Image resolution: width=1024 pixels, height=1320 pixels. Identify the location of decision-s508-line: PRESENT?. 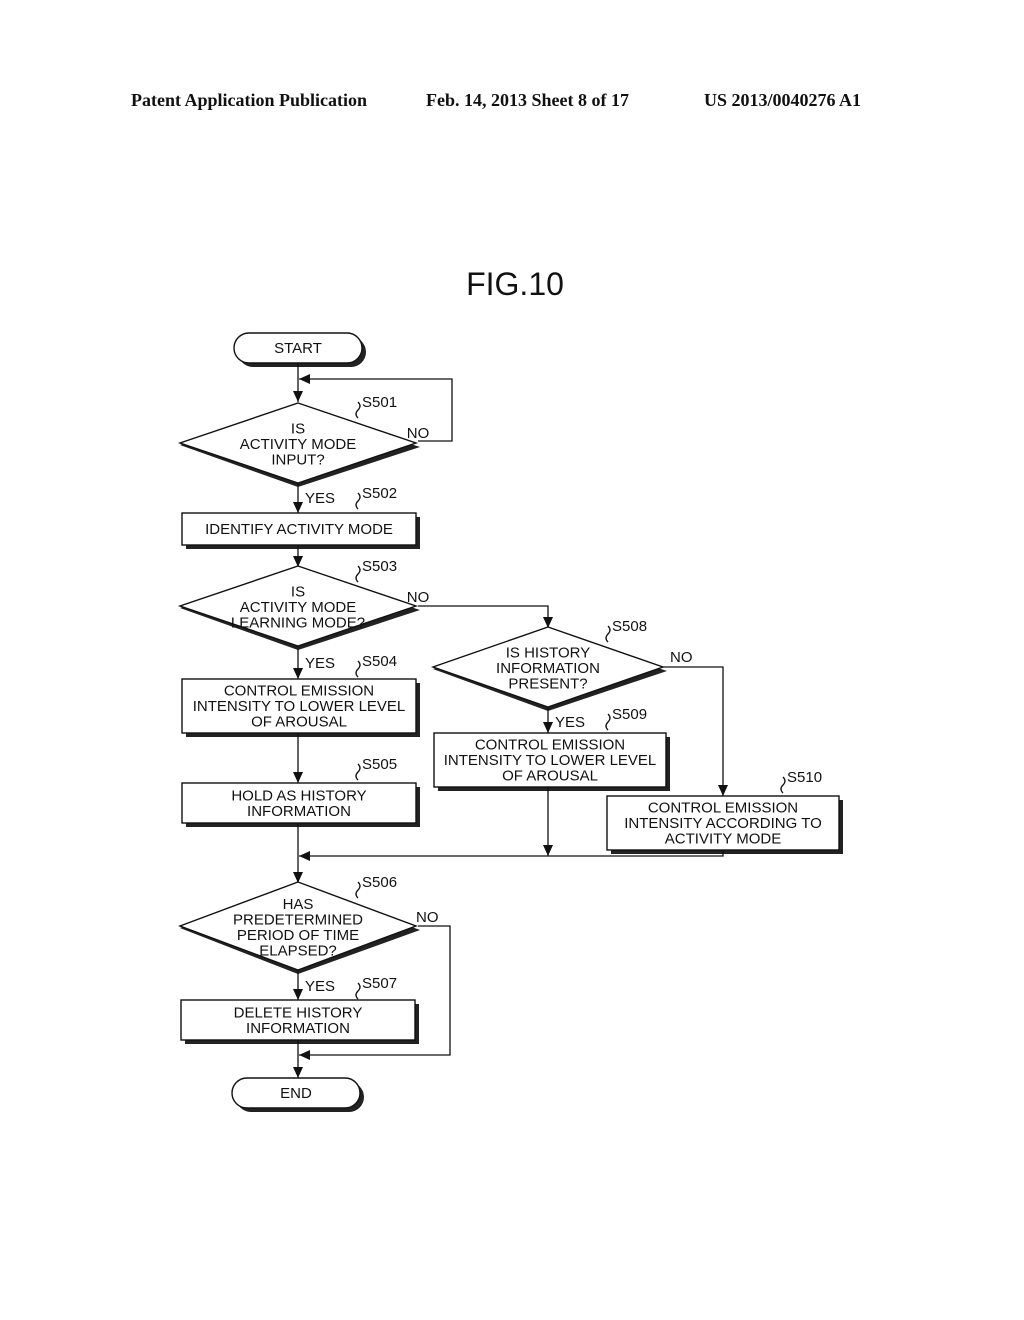
(547, 684).